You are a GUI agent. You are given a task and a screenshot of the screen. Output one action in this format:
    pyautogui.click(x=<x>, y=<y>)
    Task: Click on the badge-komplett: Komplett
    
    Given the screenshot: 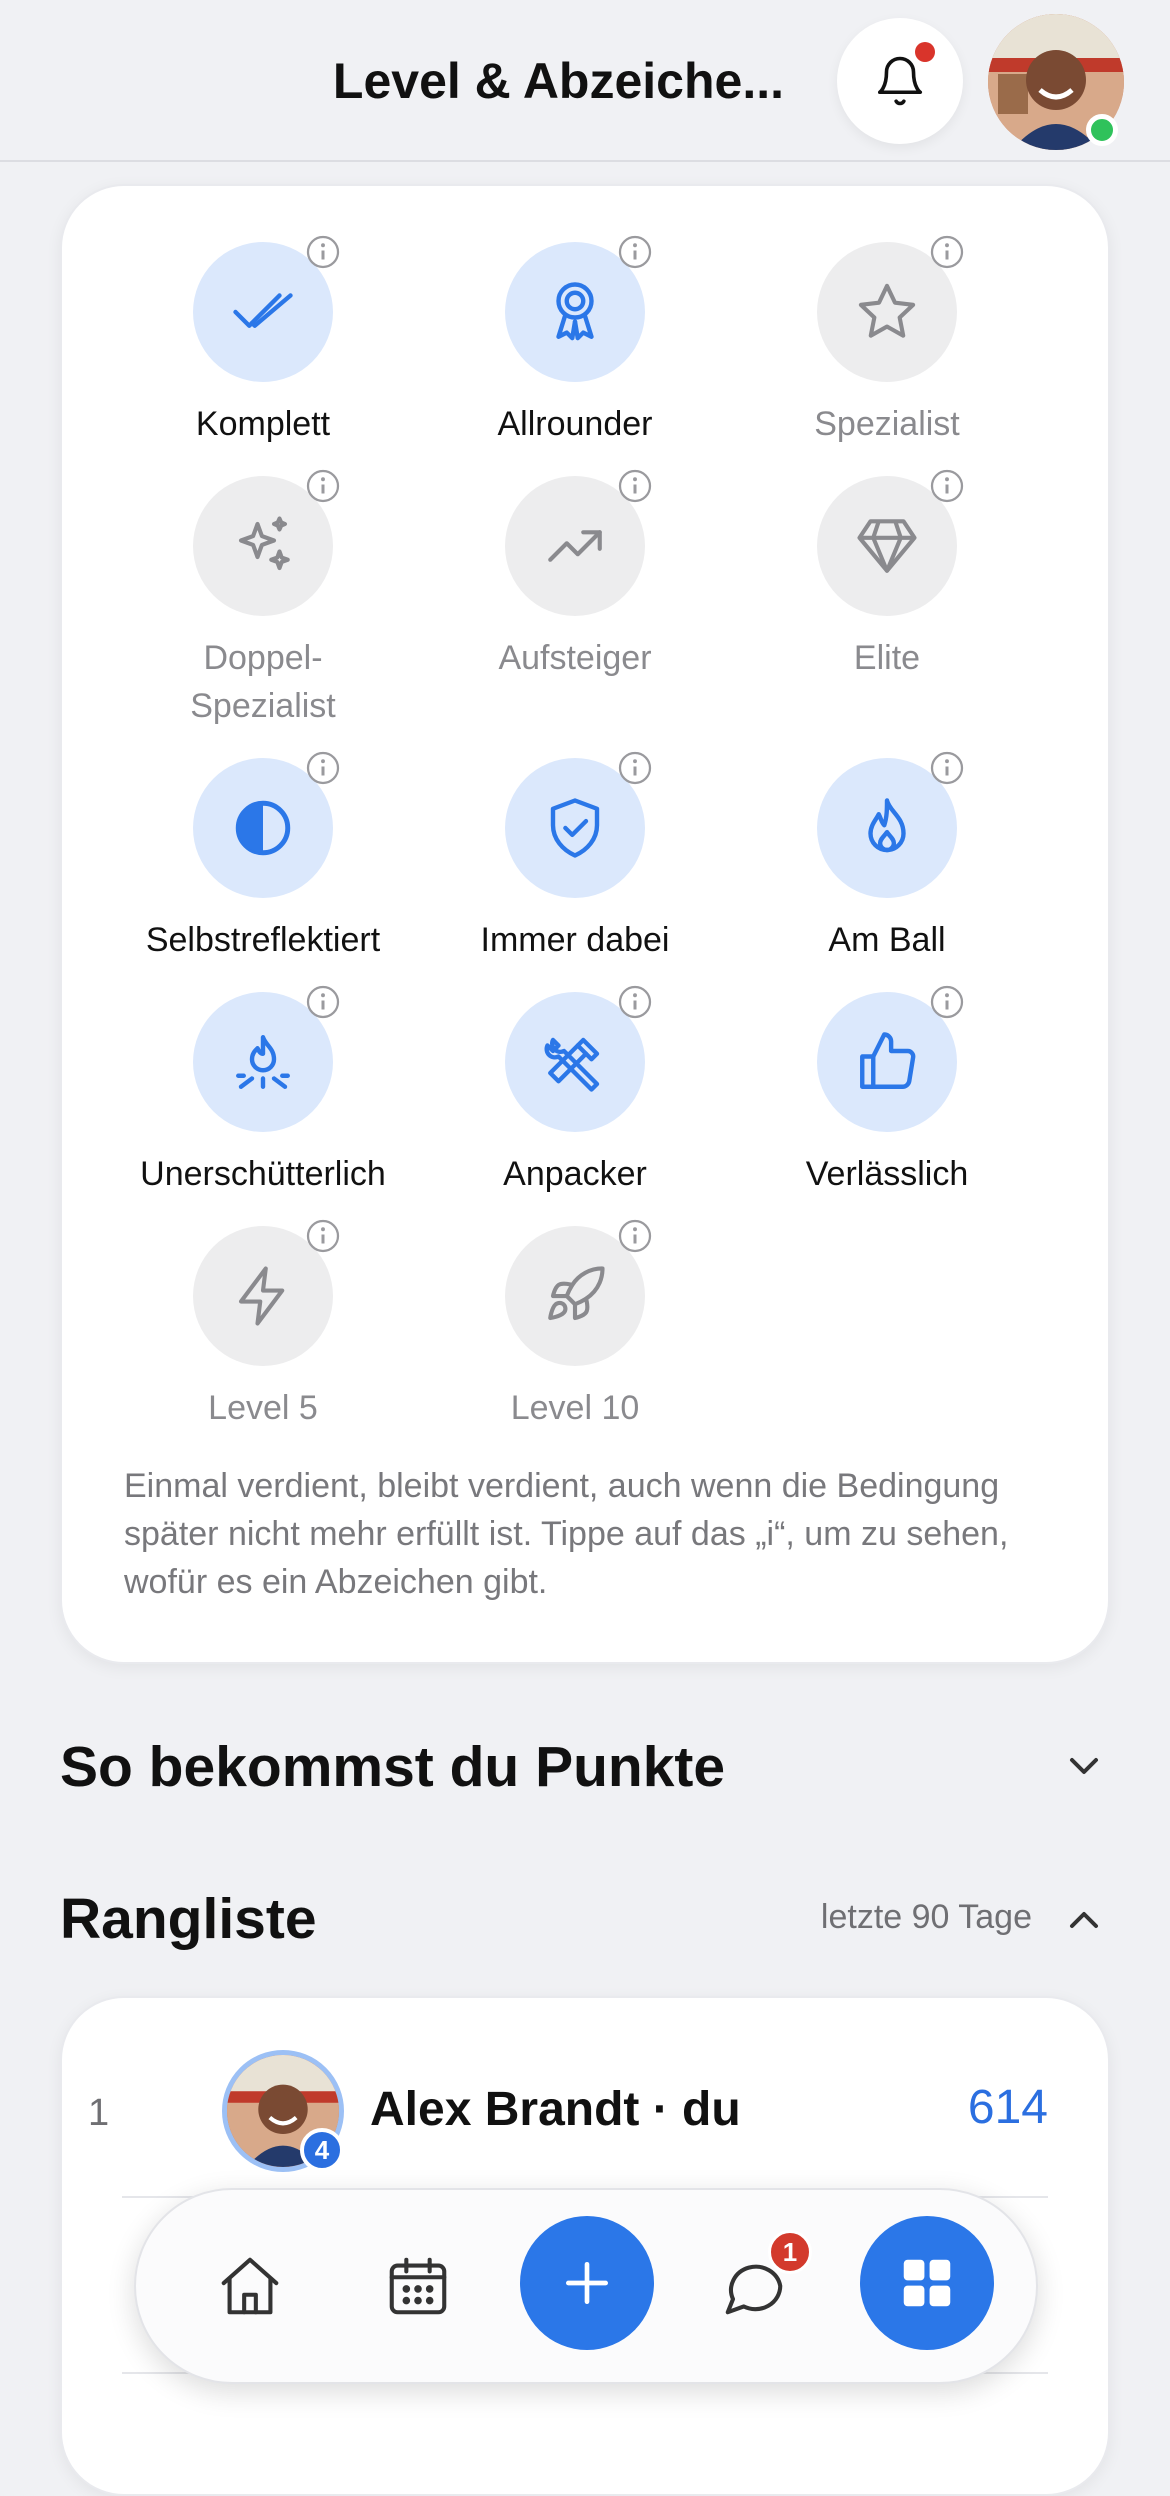 What is the action you would take?
    pyautogui.click(x=263, y=341)
    